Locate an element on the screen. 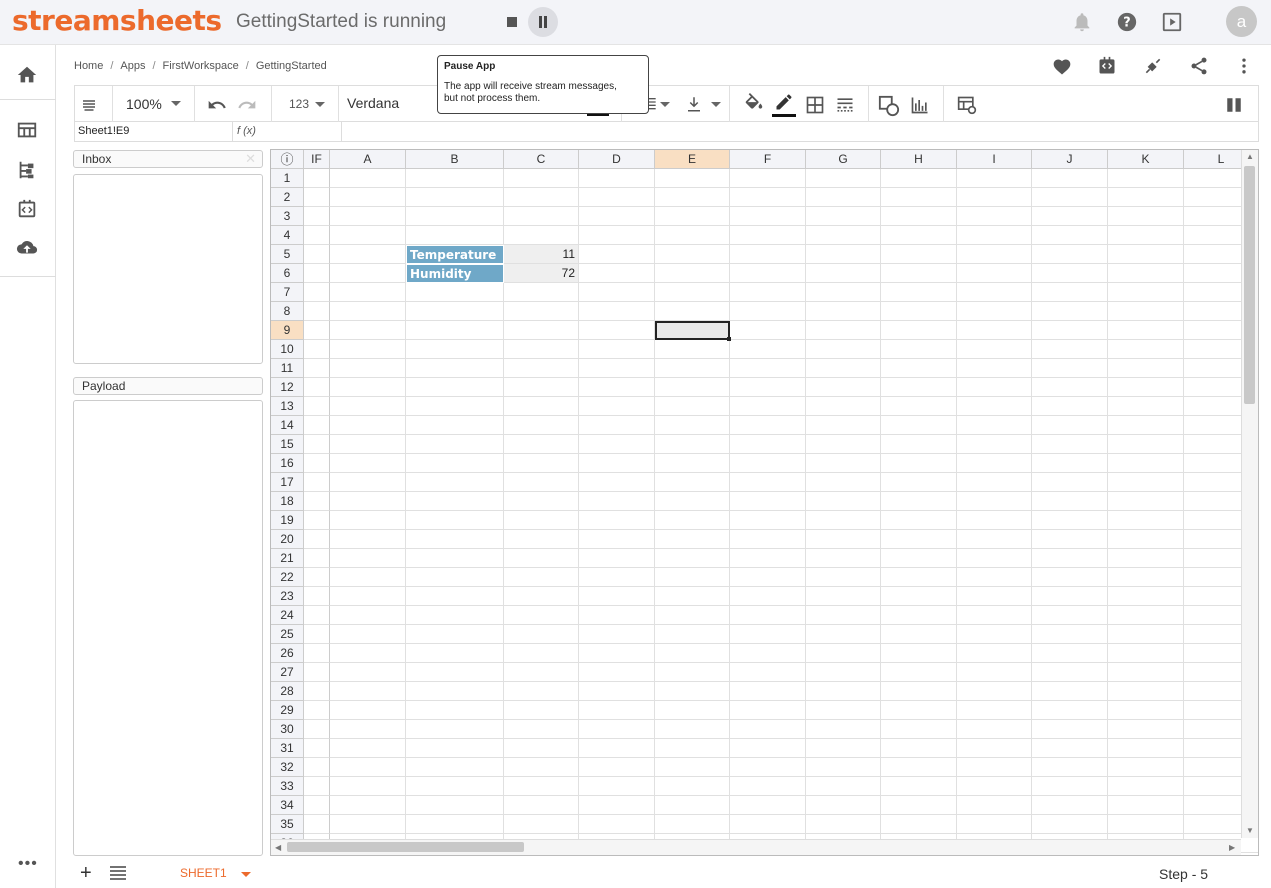 Image resolution: width=1271 pixels, height=888 pixels. cell-j4 is located at coordinates (1070, 235).